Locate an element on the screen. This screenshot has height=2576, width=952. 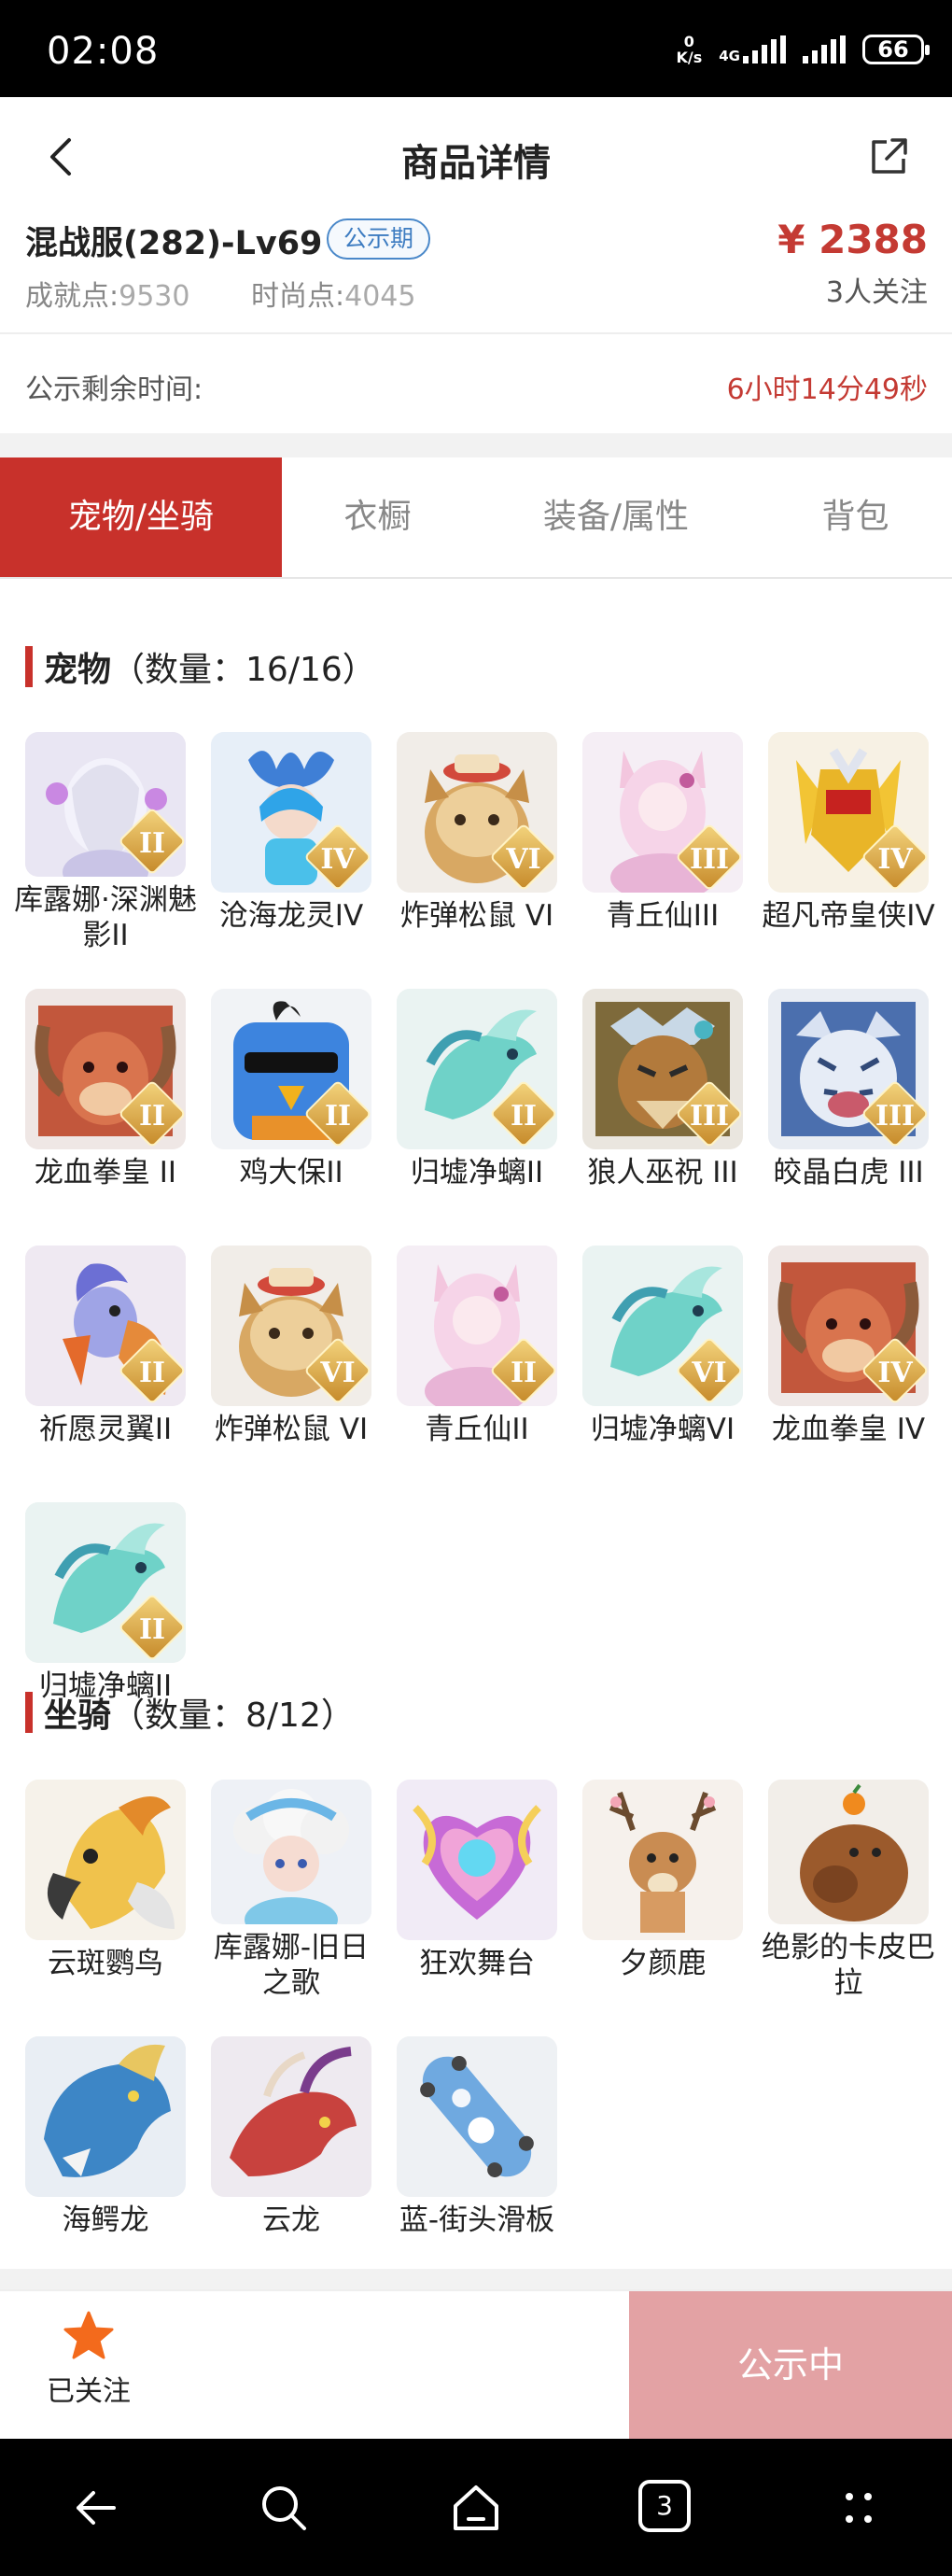
mount-name: 海鳄龙 is located at coordinates (105, 2220).